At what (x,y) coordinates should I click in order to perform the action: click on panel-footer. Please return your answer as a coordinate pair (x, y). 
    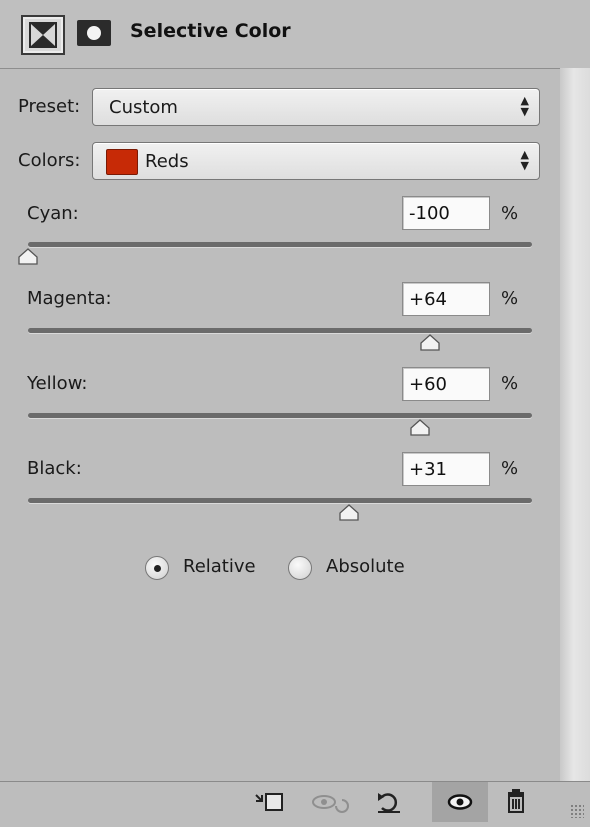
    Looking at the image, I should click on (295, 801).